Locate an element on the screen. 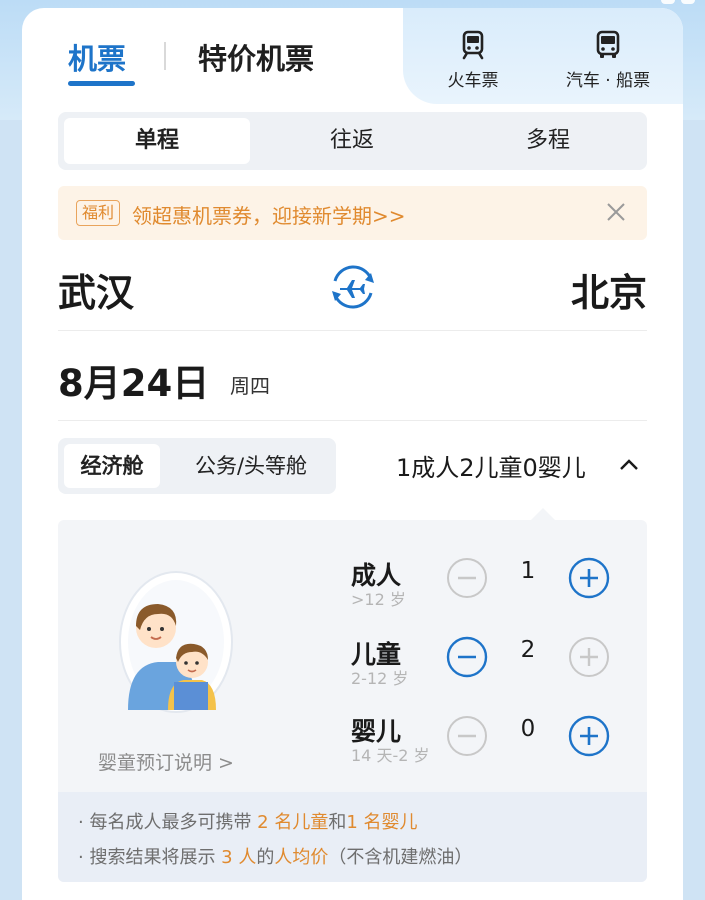 The image size is (705, 900). infant-count: 0 is located at coordinates (528, 729).